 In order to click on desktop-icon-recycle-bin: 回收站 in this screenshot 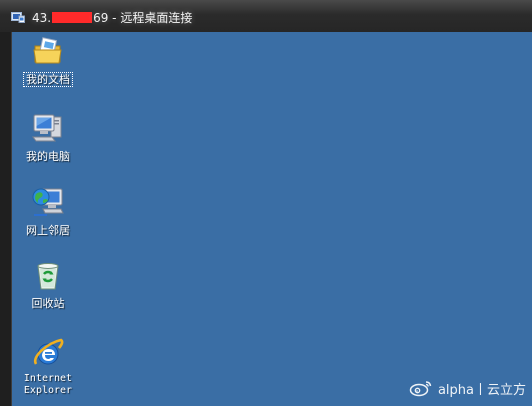, I will do `click(48, 285)`.